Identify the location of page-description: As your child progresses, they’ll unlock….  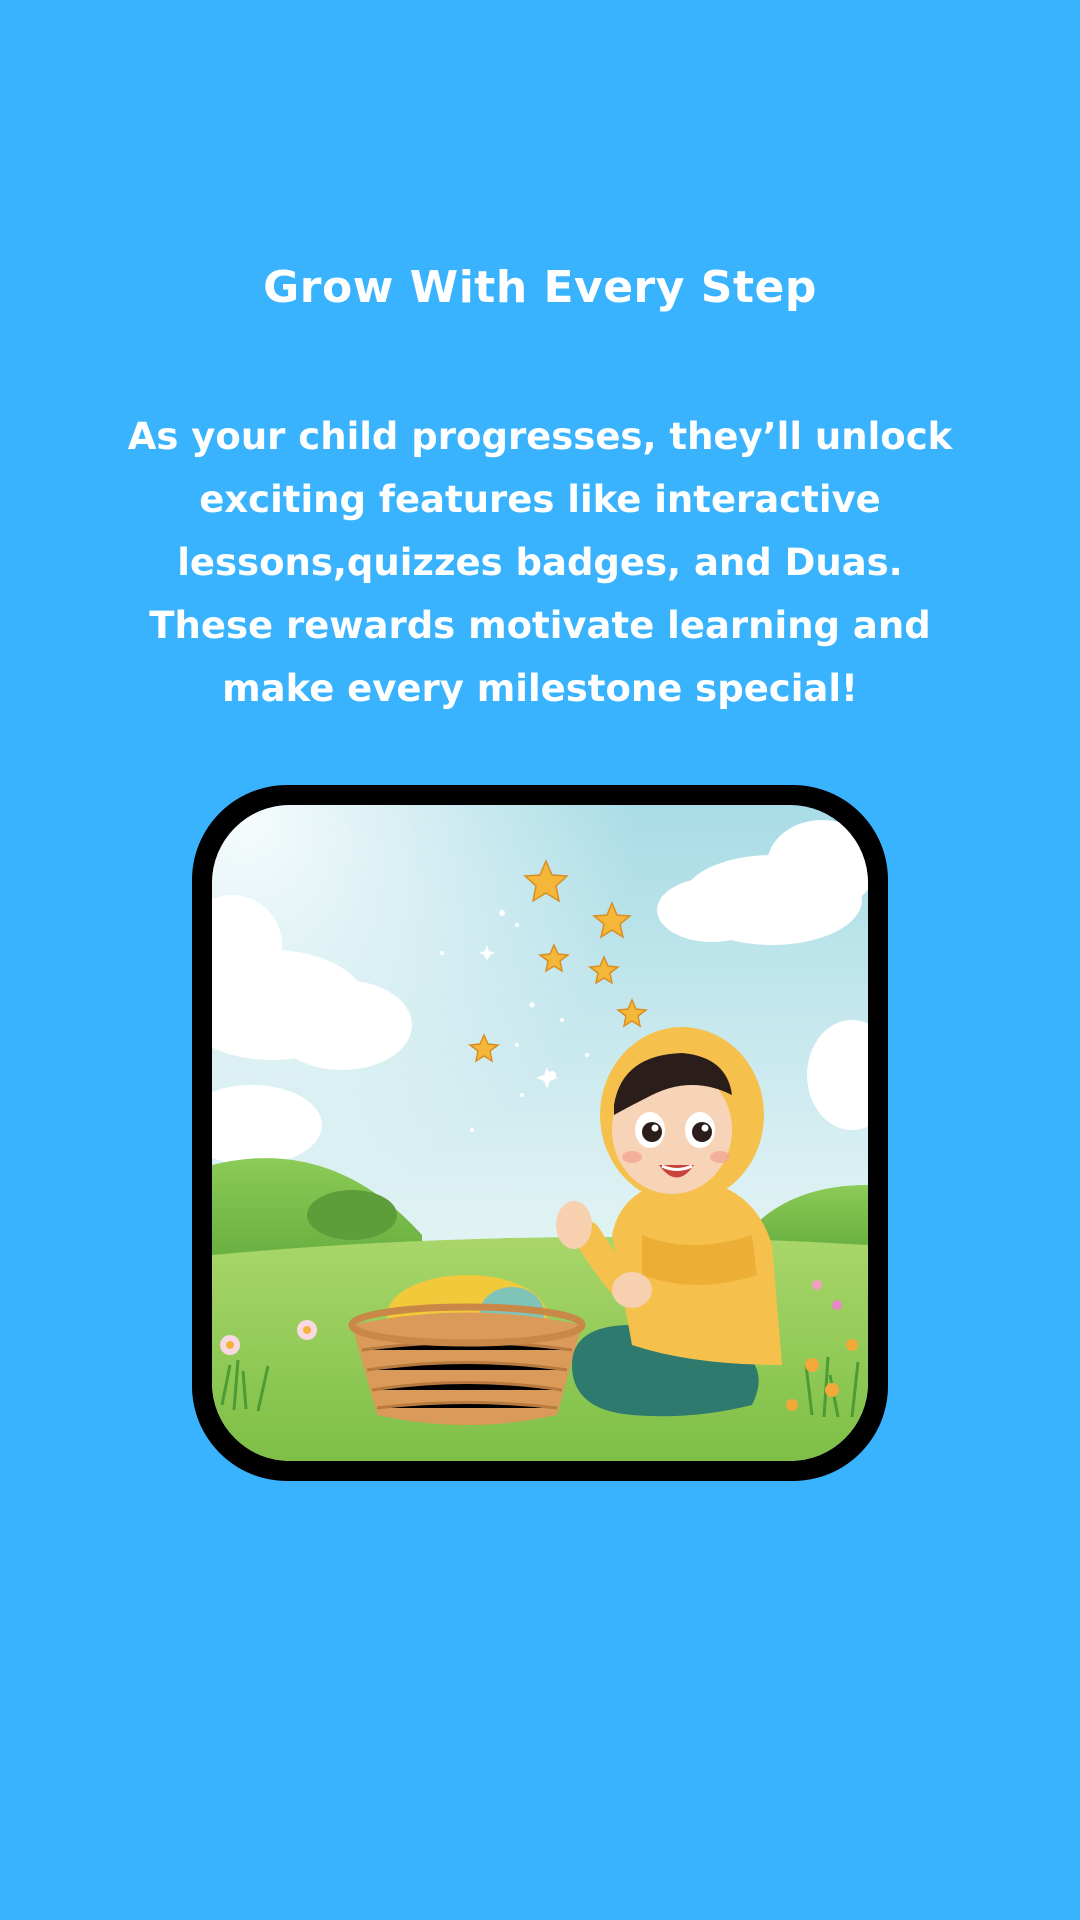
(540, 562).